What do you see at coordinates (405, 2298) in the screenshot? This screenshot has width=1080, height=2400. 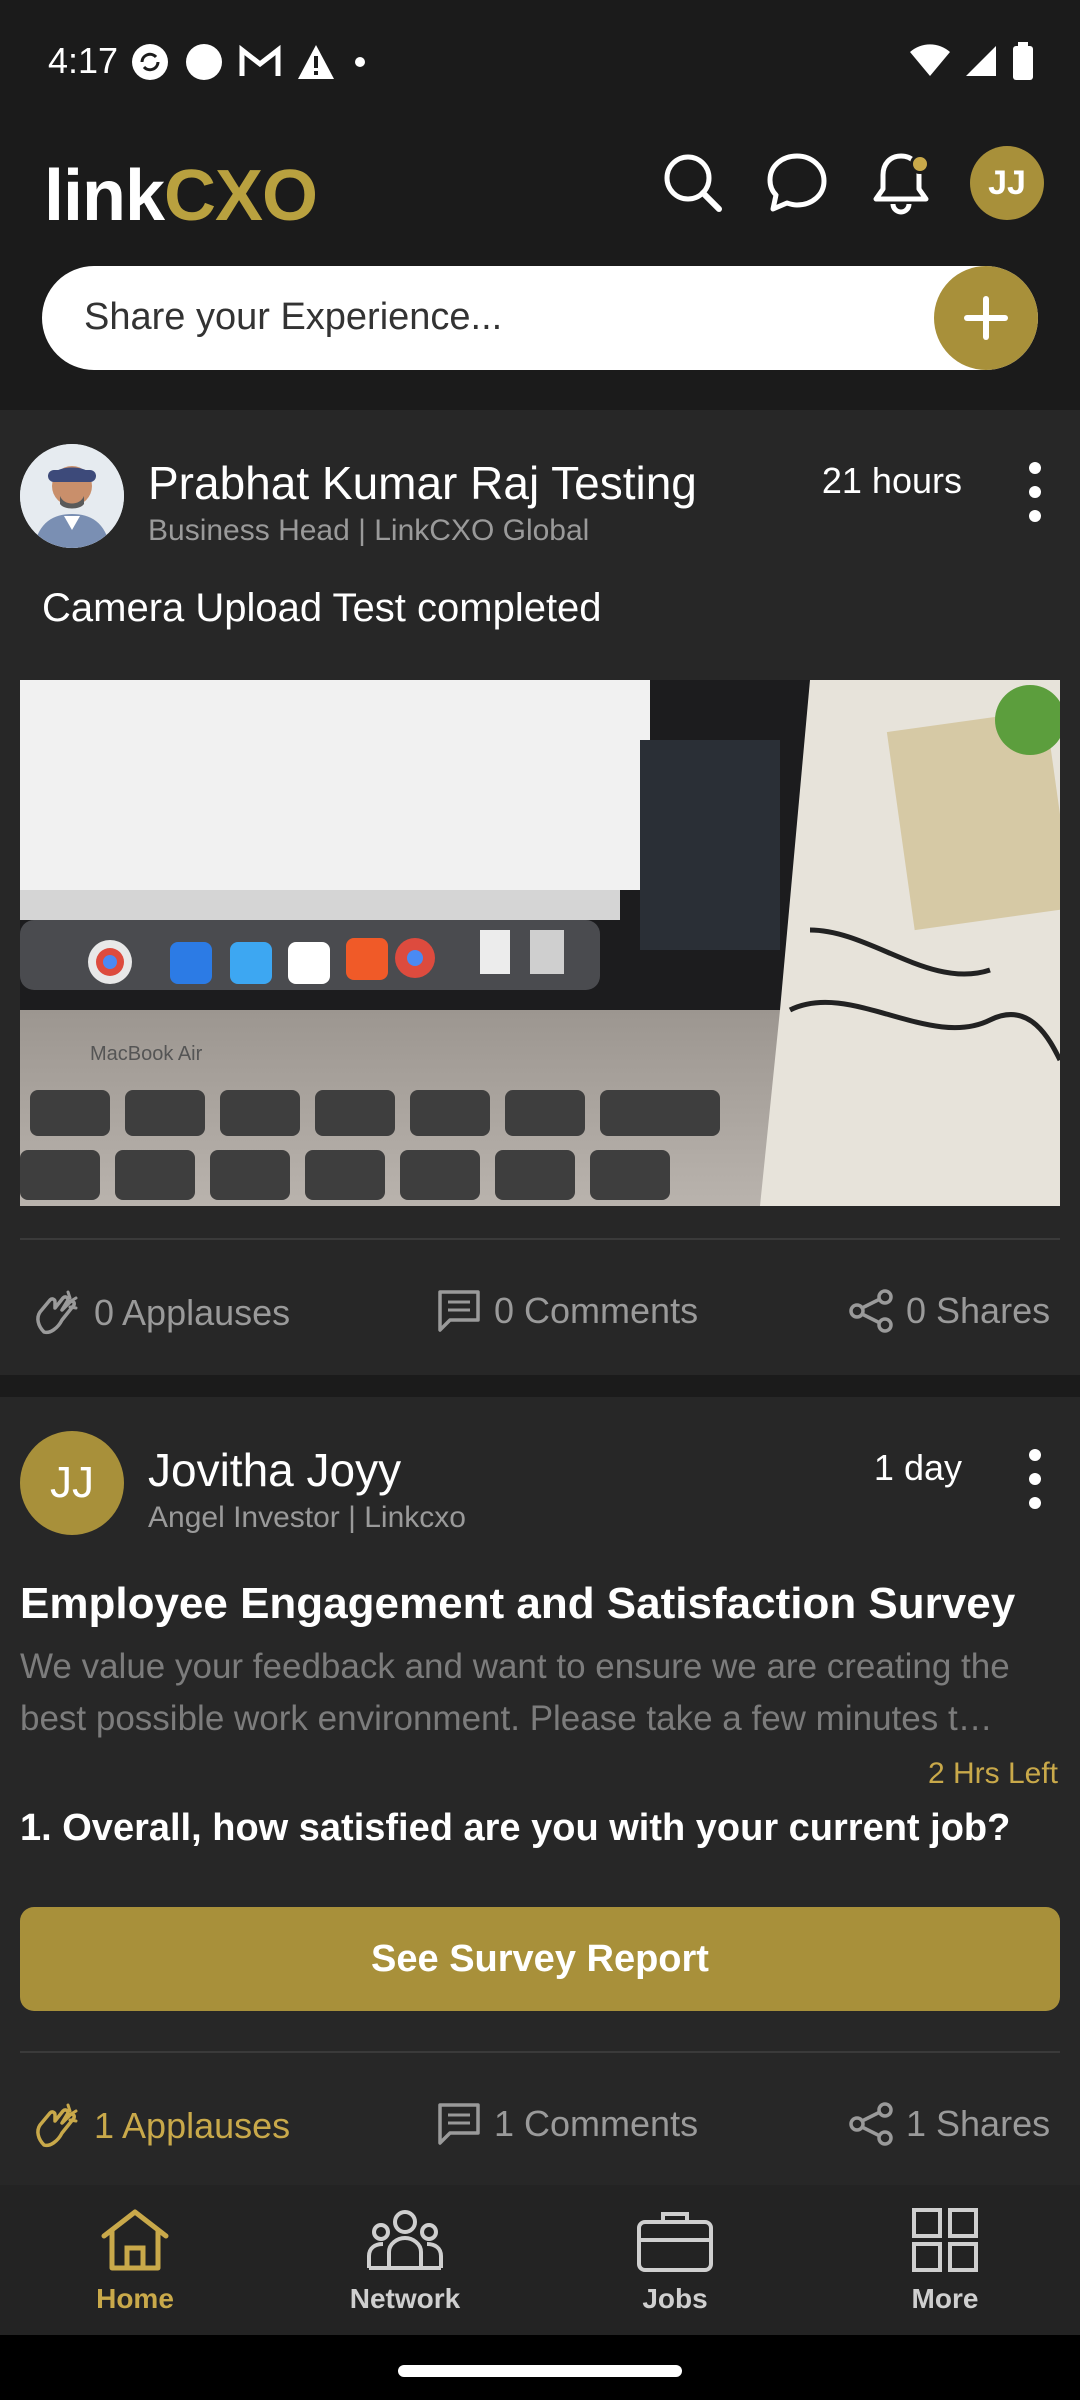 I see `nav-network-label: Network` at bounding box center [405, 2298].